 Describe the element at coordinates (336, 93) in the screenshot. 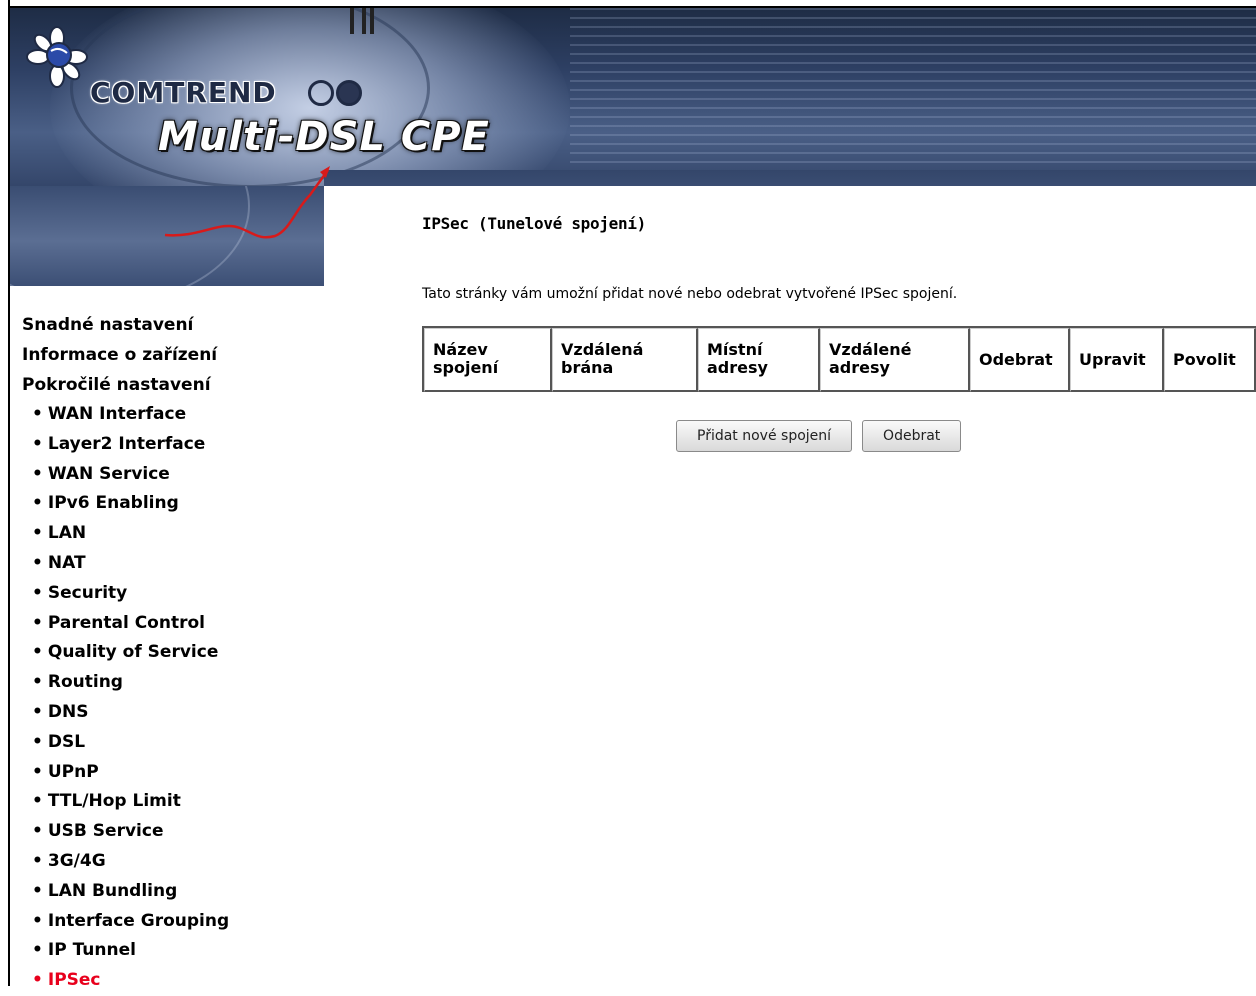

I see `brand-dots-icon` at that location.